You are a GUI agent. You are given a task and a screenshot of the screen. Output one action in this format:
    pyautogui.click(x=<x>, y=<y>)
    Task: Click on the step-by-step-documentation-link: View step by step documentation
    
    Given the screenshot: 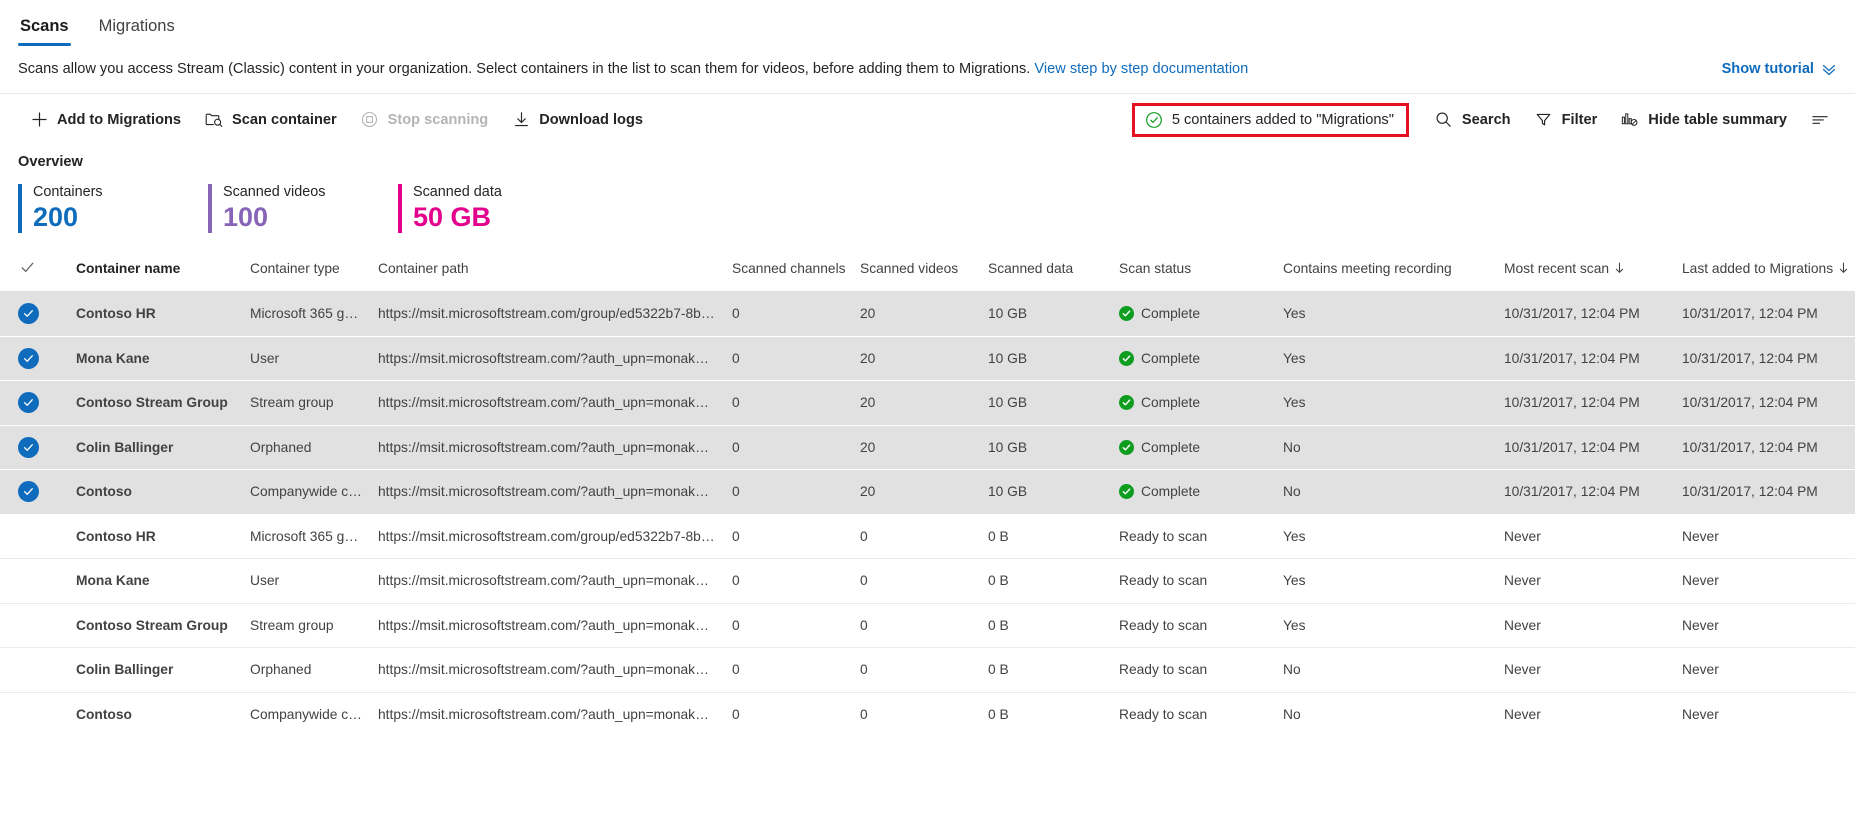 What is the action you would take?
    pyautogui.click(x=1141, y=69)
    